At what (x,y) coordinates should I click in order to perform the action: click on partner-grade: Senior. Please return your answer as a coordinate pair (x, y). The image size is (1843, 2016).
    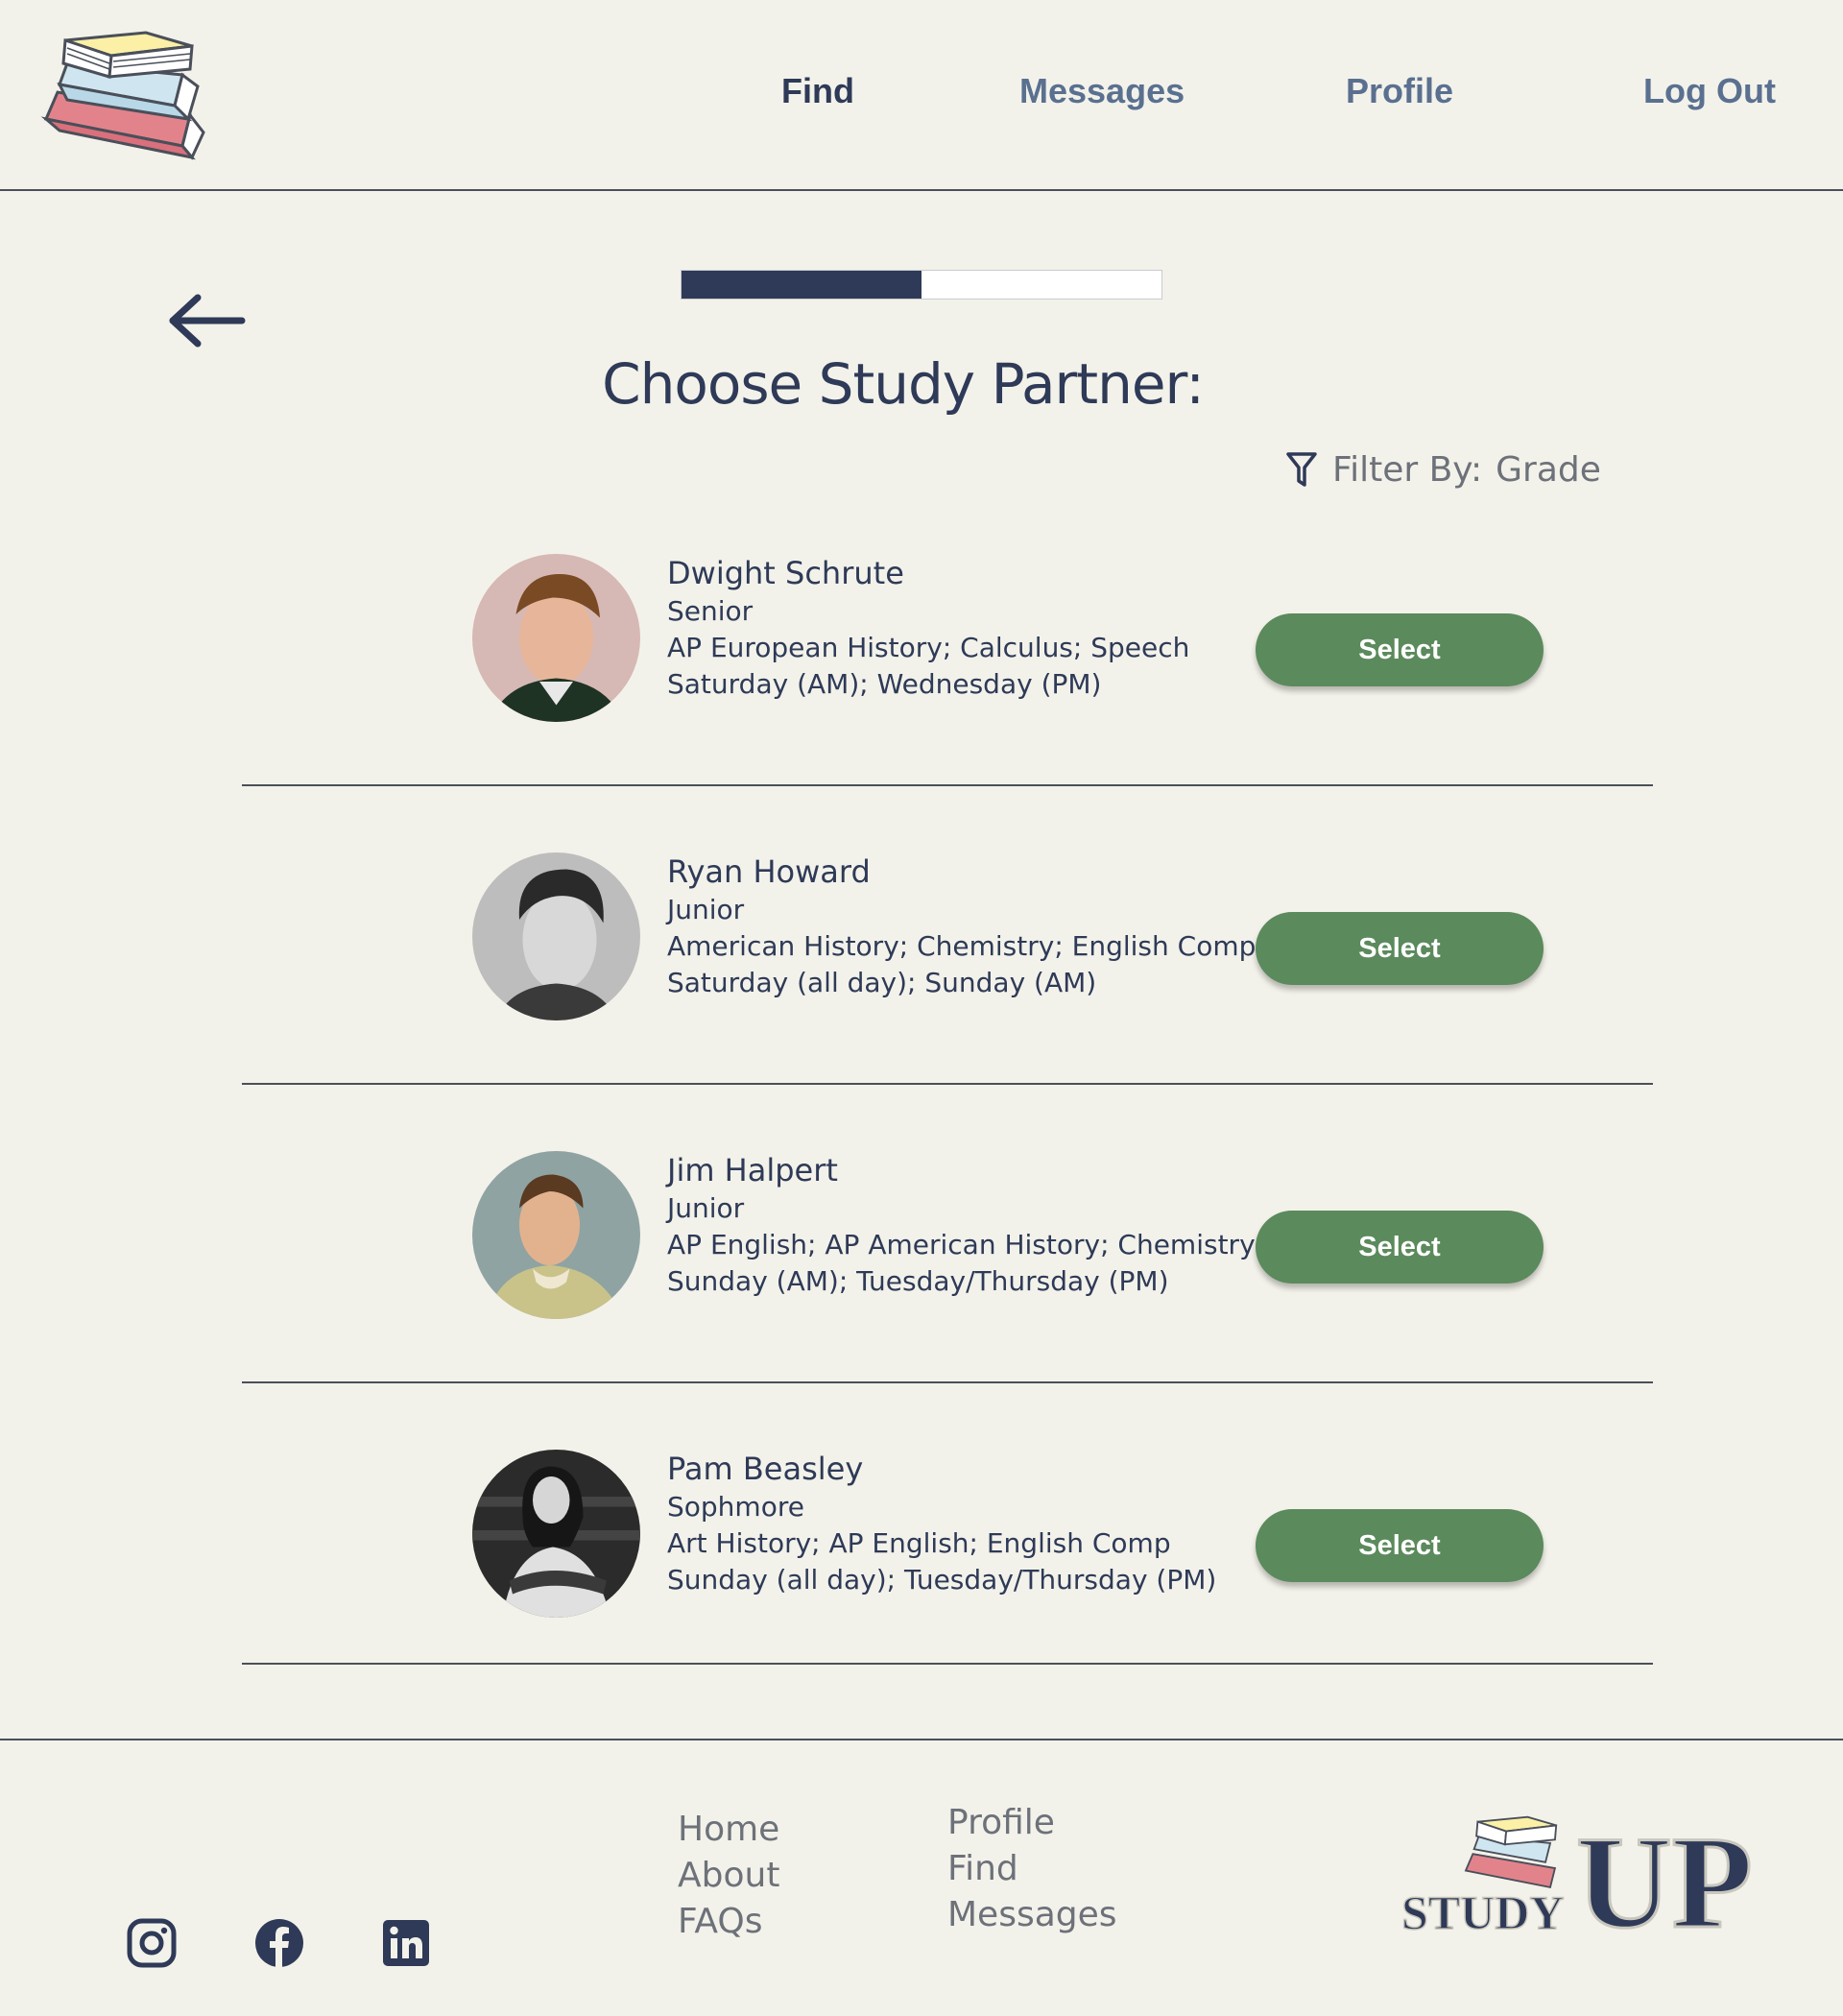
    Looking at the image, I should click on (710, 611).